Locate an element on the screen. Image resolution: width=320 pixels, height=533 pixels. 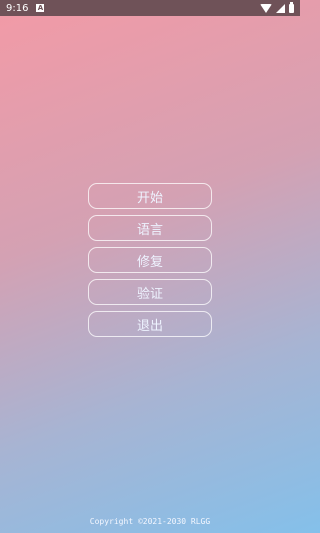
notification-icon: A is located at coordinates (40, 8).